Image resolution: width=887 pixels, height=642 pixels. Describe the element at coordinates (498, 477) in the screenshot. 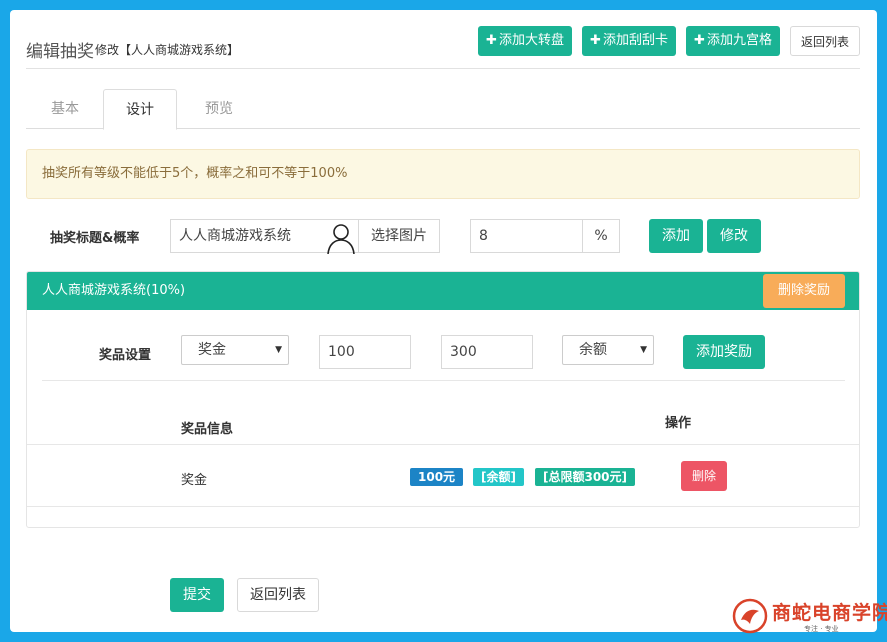

I see `balance-badge: [余额]` at that location.